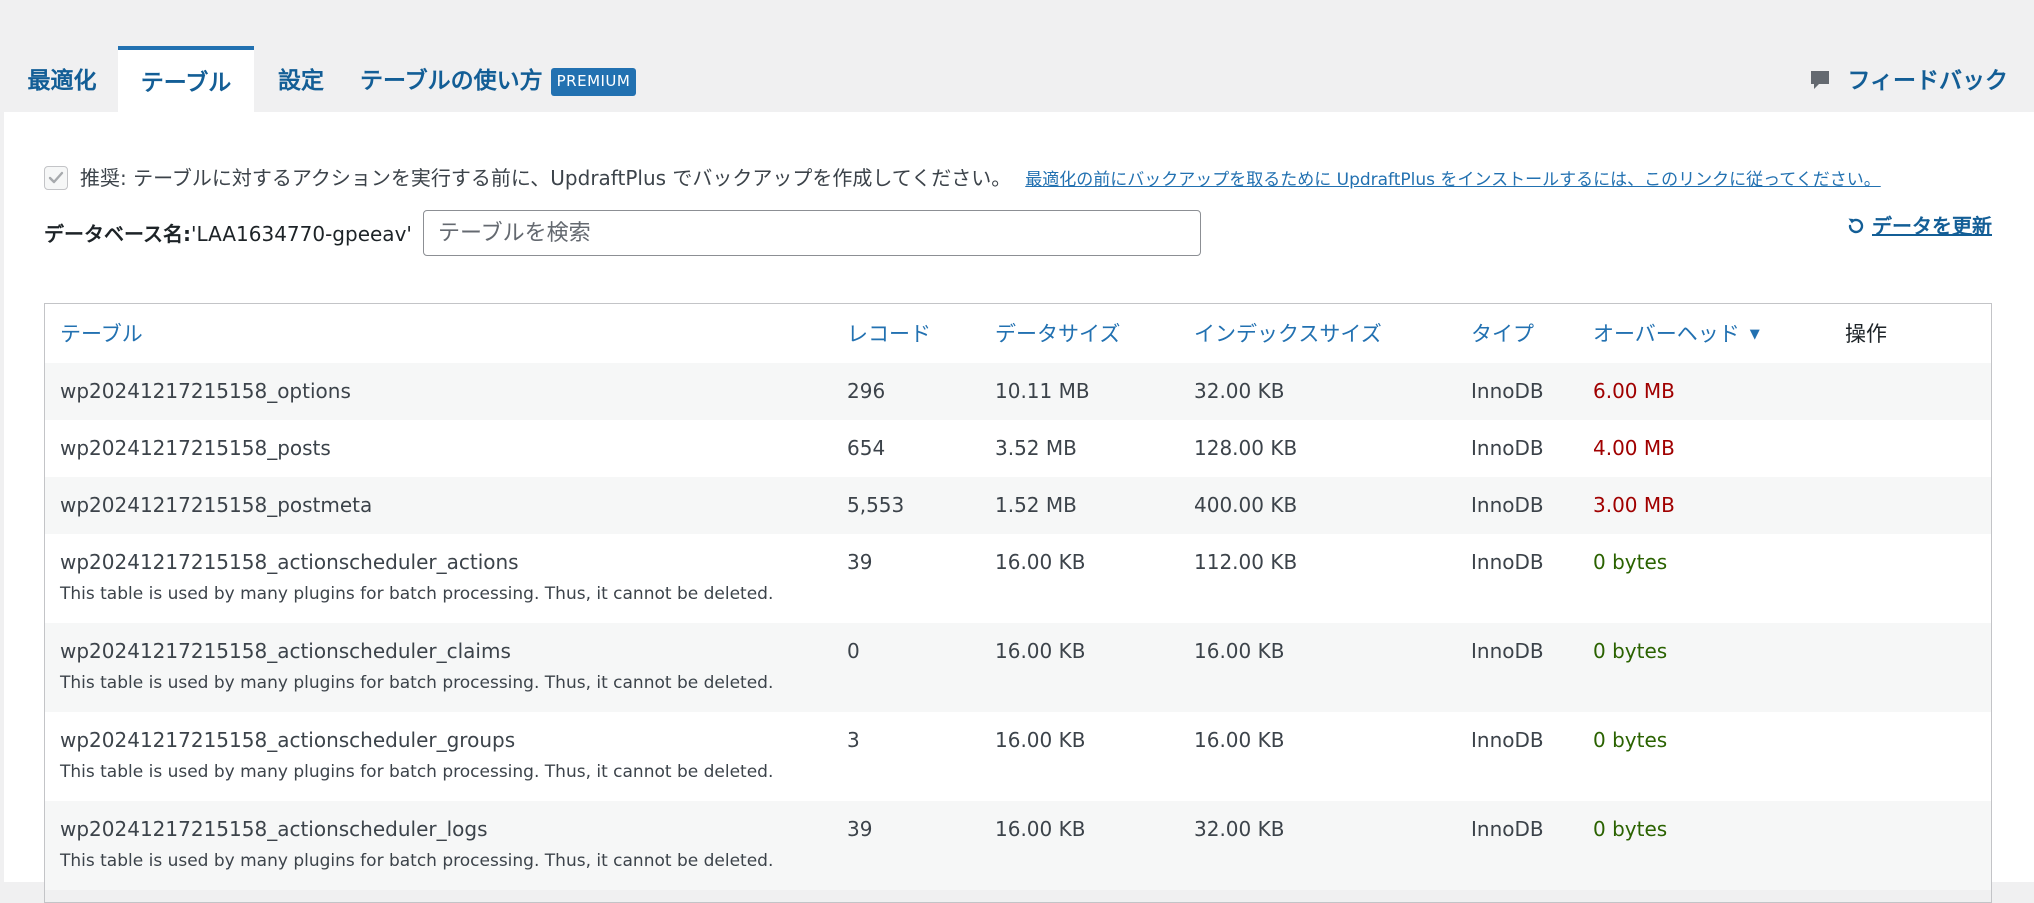 The image size is (2034, 903). What do you see at coordinates (195, 448) in the screenshot?
I see `table-name: wp20241217215158_posts` at bounding box center [195, 448].